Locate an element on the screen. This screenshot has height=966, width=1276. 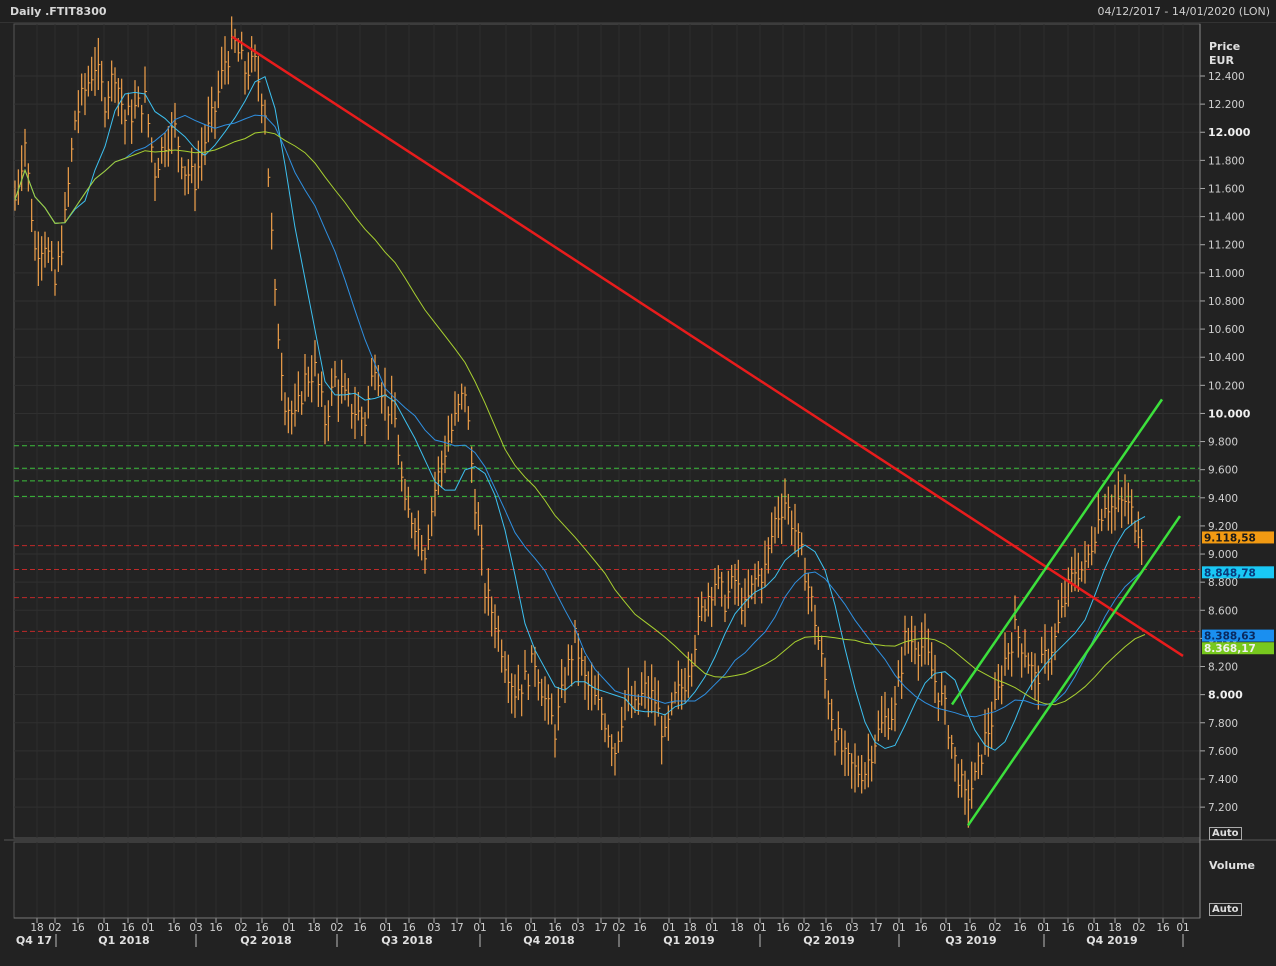
x-quarter-label: Q4 2018 is located at coordinates (548, 940).